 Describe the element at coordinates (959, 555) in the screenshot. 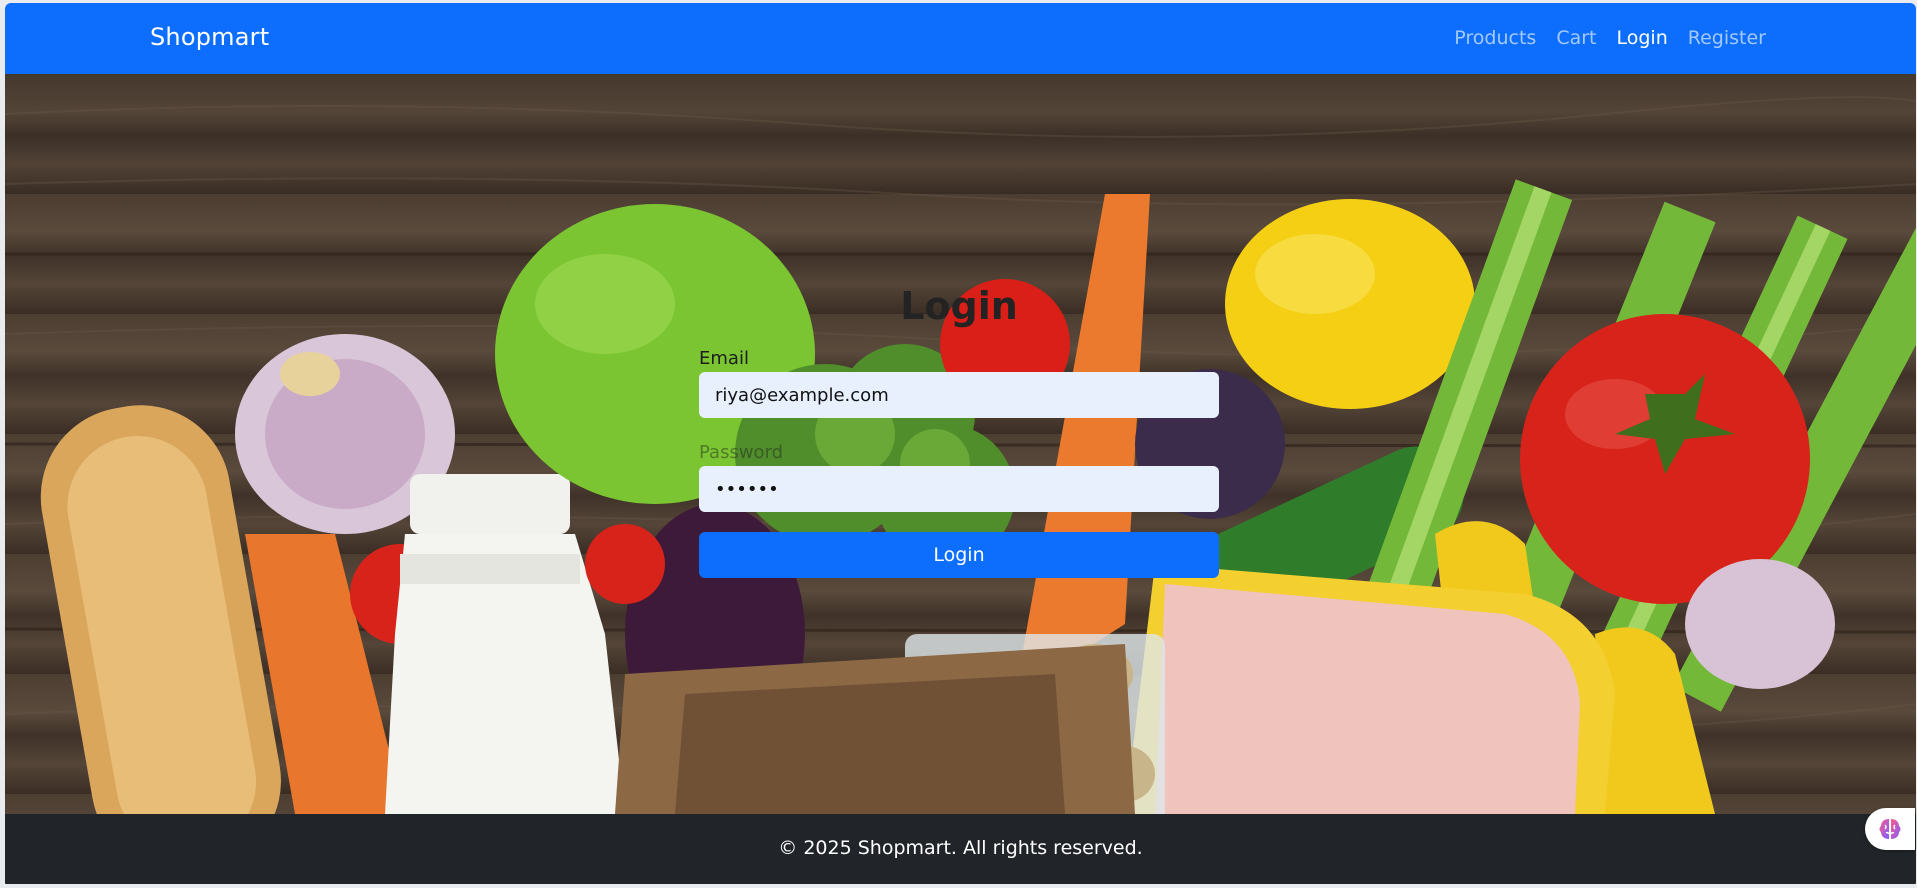

I see `login-button: Login` at that location.